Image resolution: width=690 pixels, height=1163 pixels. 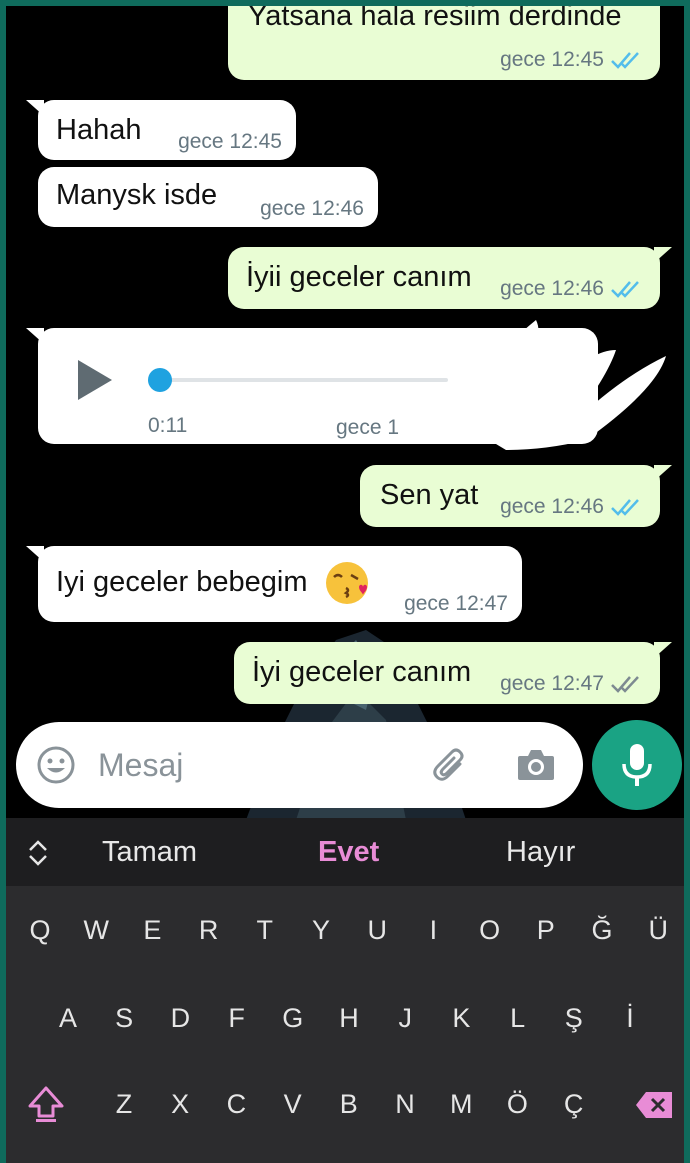 I want to click on voice-progress-knob, so click(x=160, y=380).